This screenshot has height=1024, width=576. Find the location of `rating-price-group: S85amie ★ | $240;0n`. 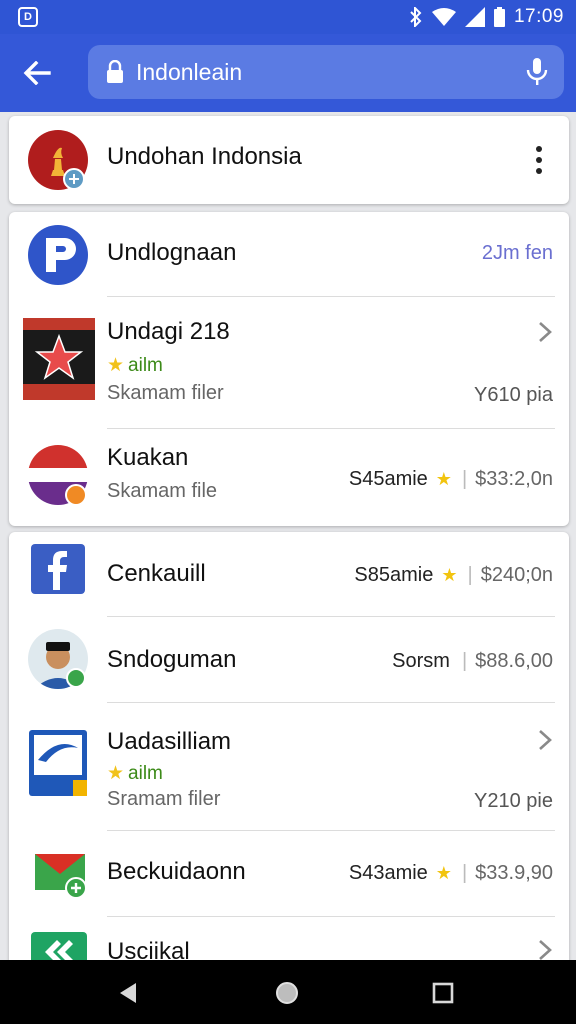

rating-price-group: S85amie ★ | $240;0n is located at coordinates (453, 575).